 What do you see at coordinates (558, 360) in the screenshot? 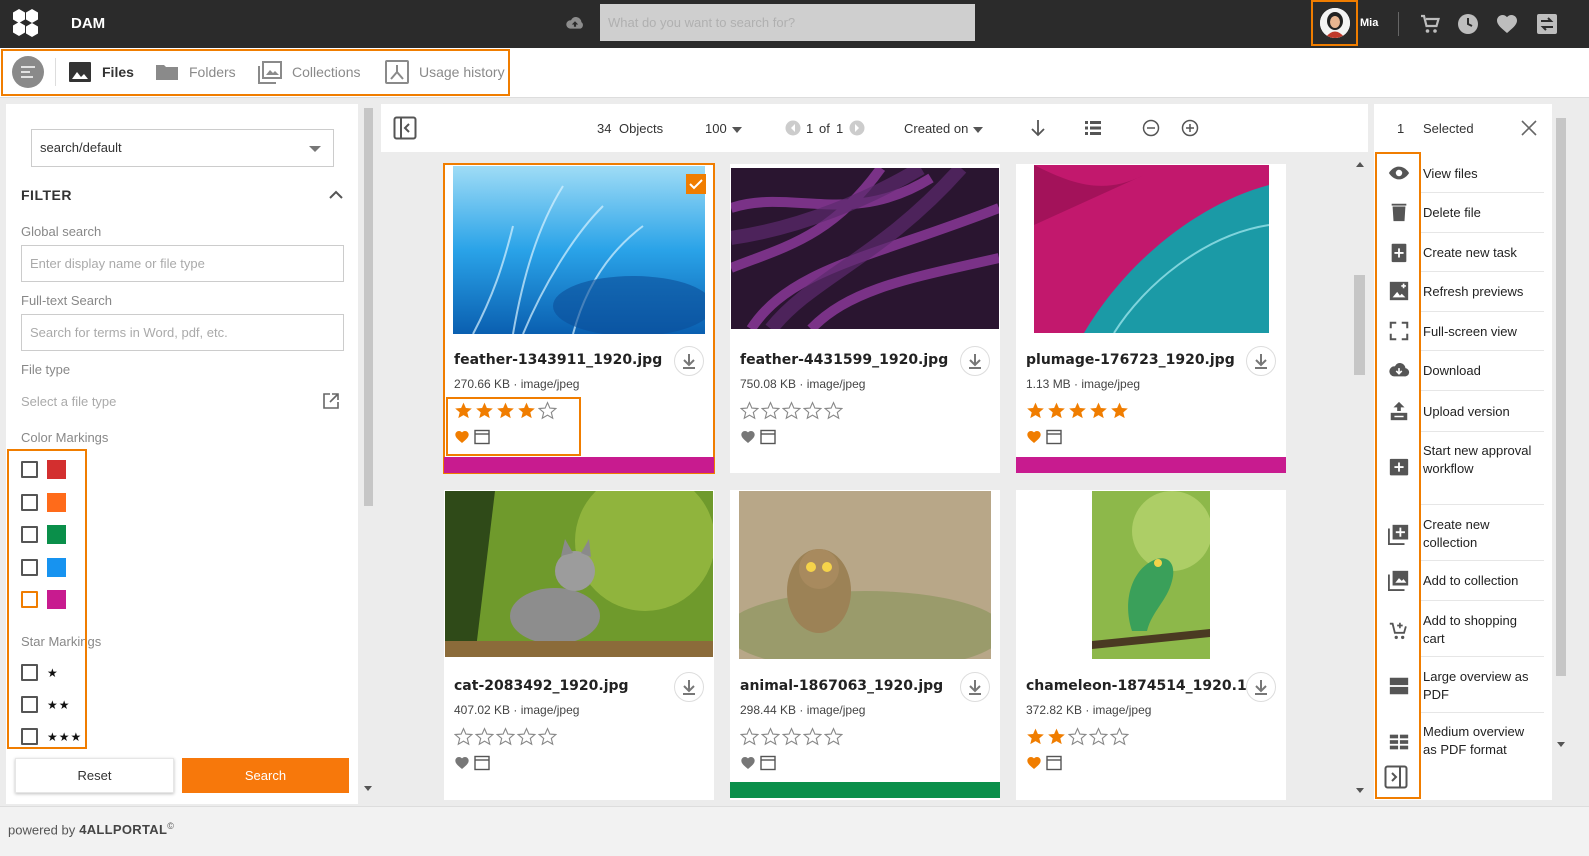
I see `file-name: feather-1343911_1920.jpg` at bounding box center [558, 360].